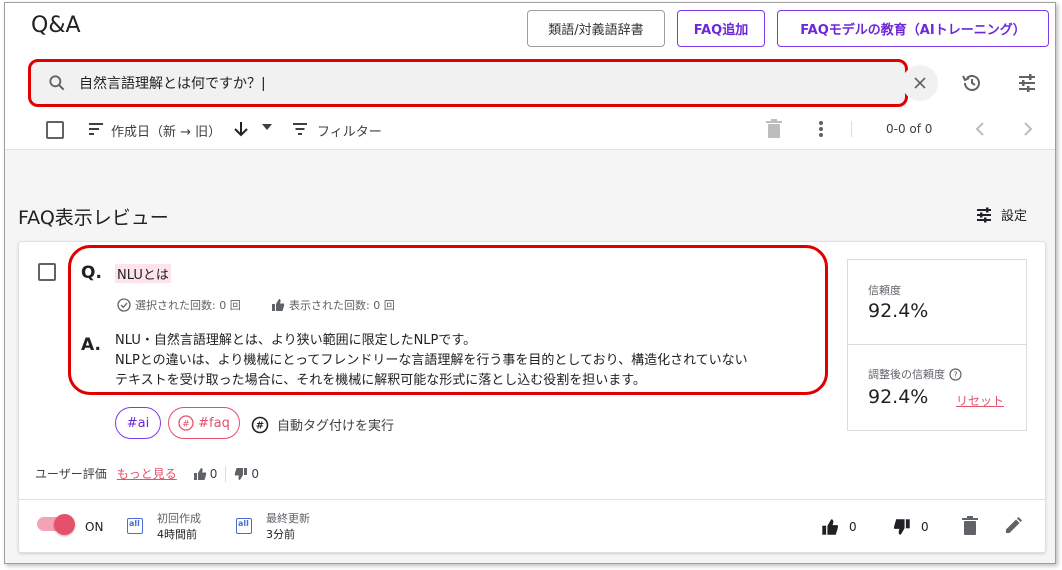 This screenshot has height=570, width=1062. I want to click on settings-label: 設定, so click(1014, 216).